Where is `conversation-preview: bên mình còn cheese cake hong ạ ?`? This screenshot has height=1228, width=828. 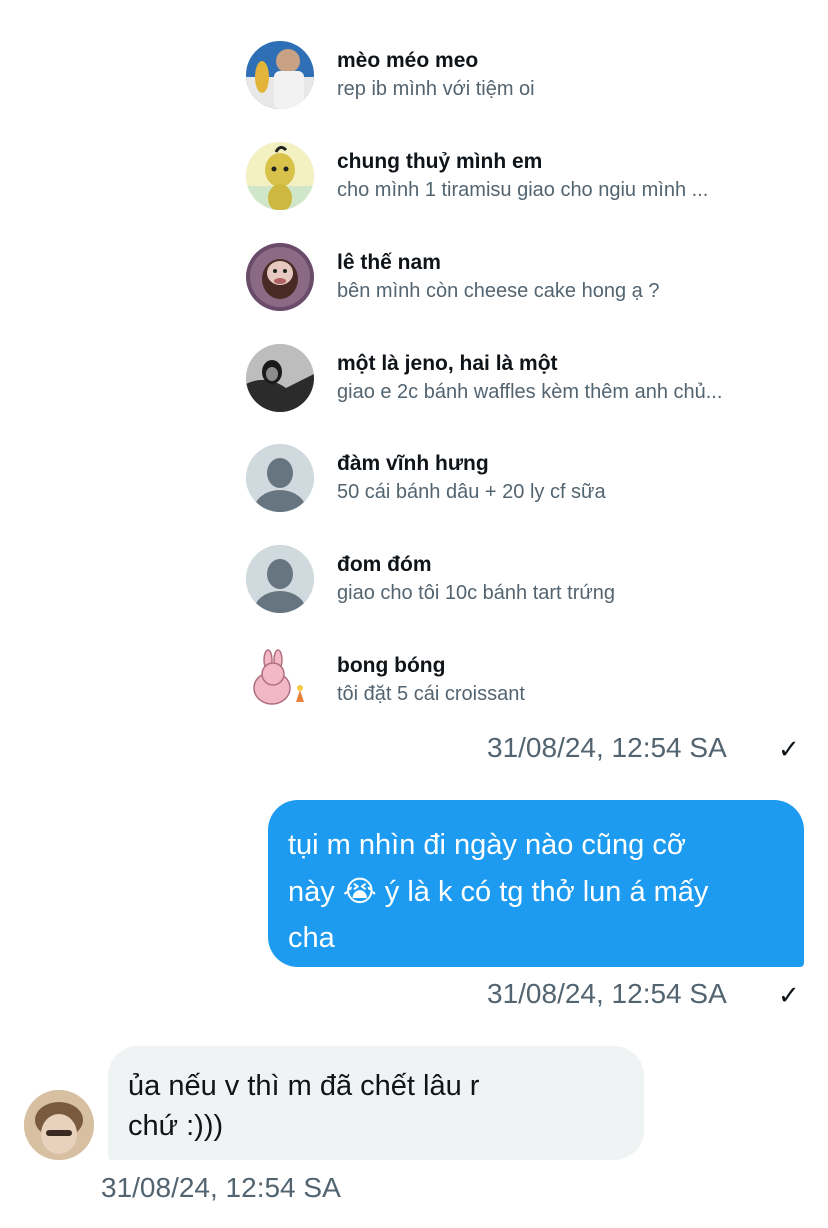 conversation-preview: bên mình còn cheese cake hong ạ ? is located at coordinates (498, 291).